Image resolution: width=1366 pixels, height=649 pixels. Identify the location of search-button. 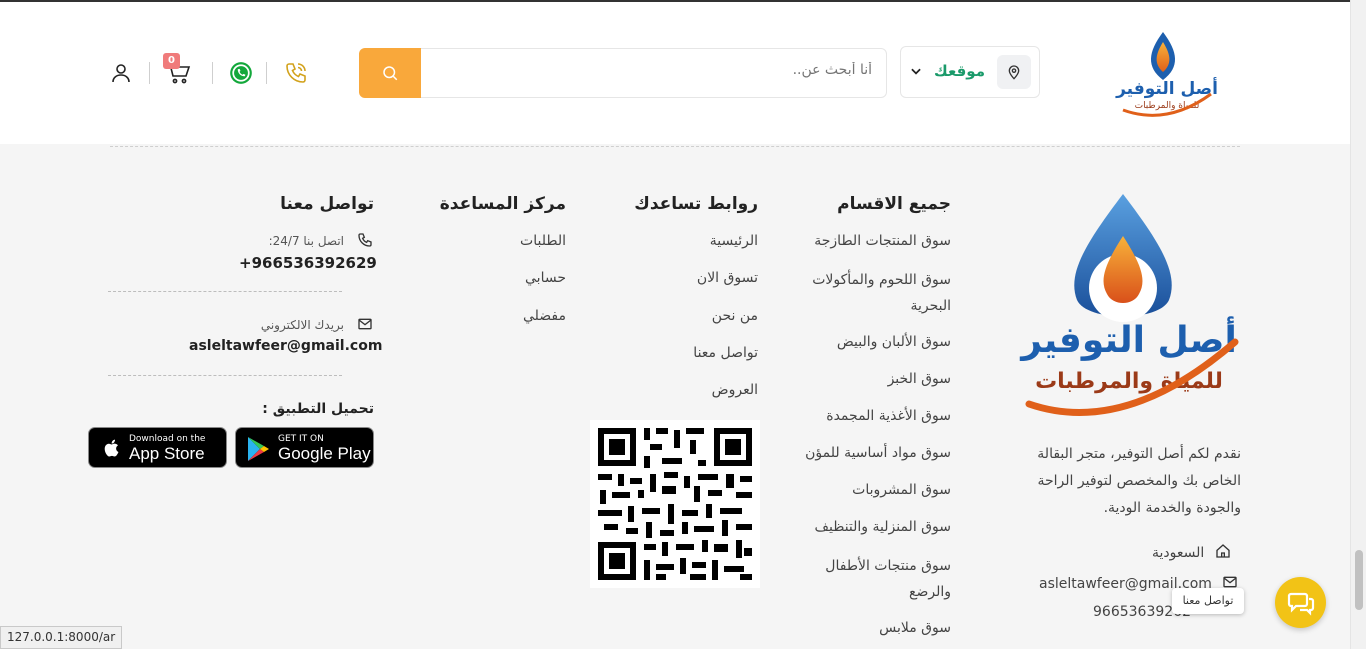
(390, 73).